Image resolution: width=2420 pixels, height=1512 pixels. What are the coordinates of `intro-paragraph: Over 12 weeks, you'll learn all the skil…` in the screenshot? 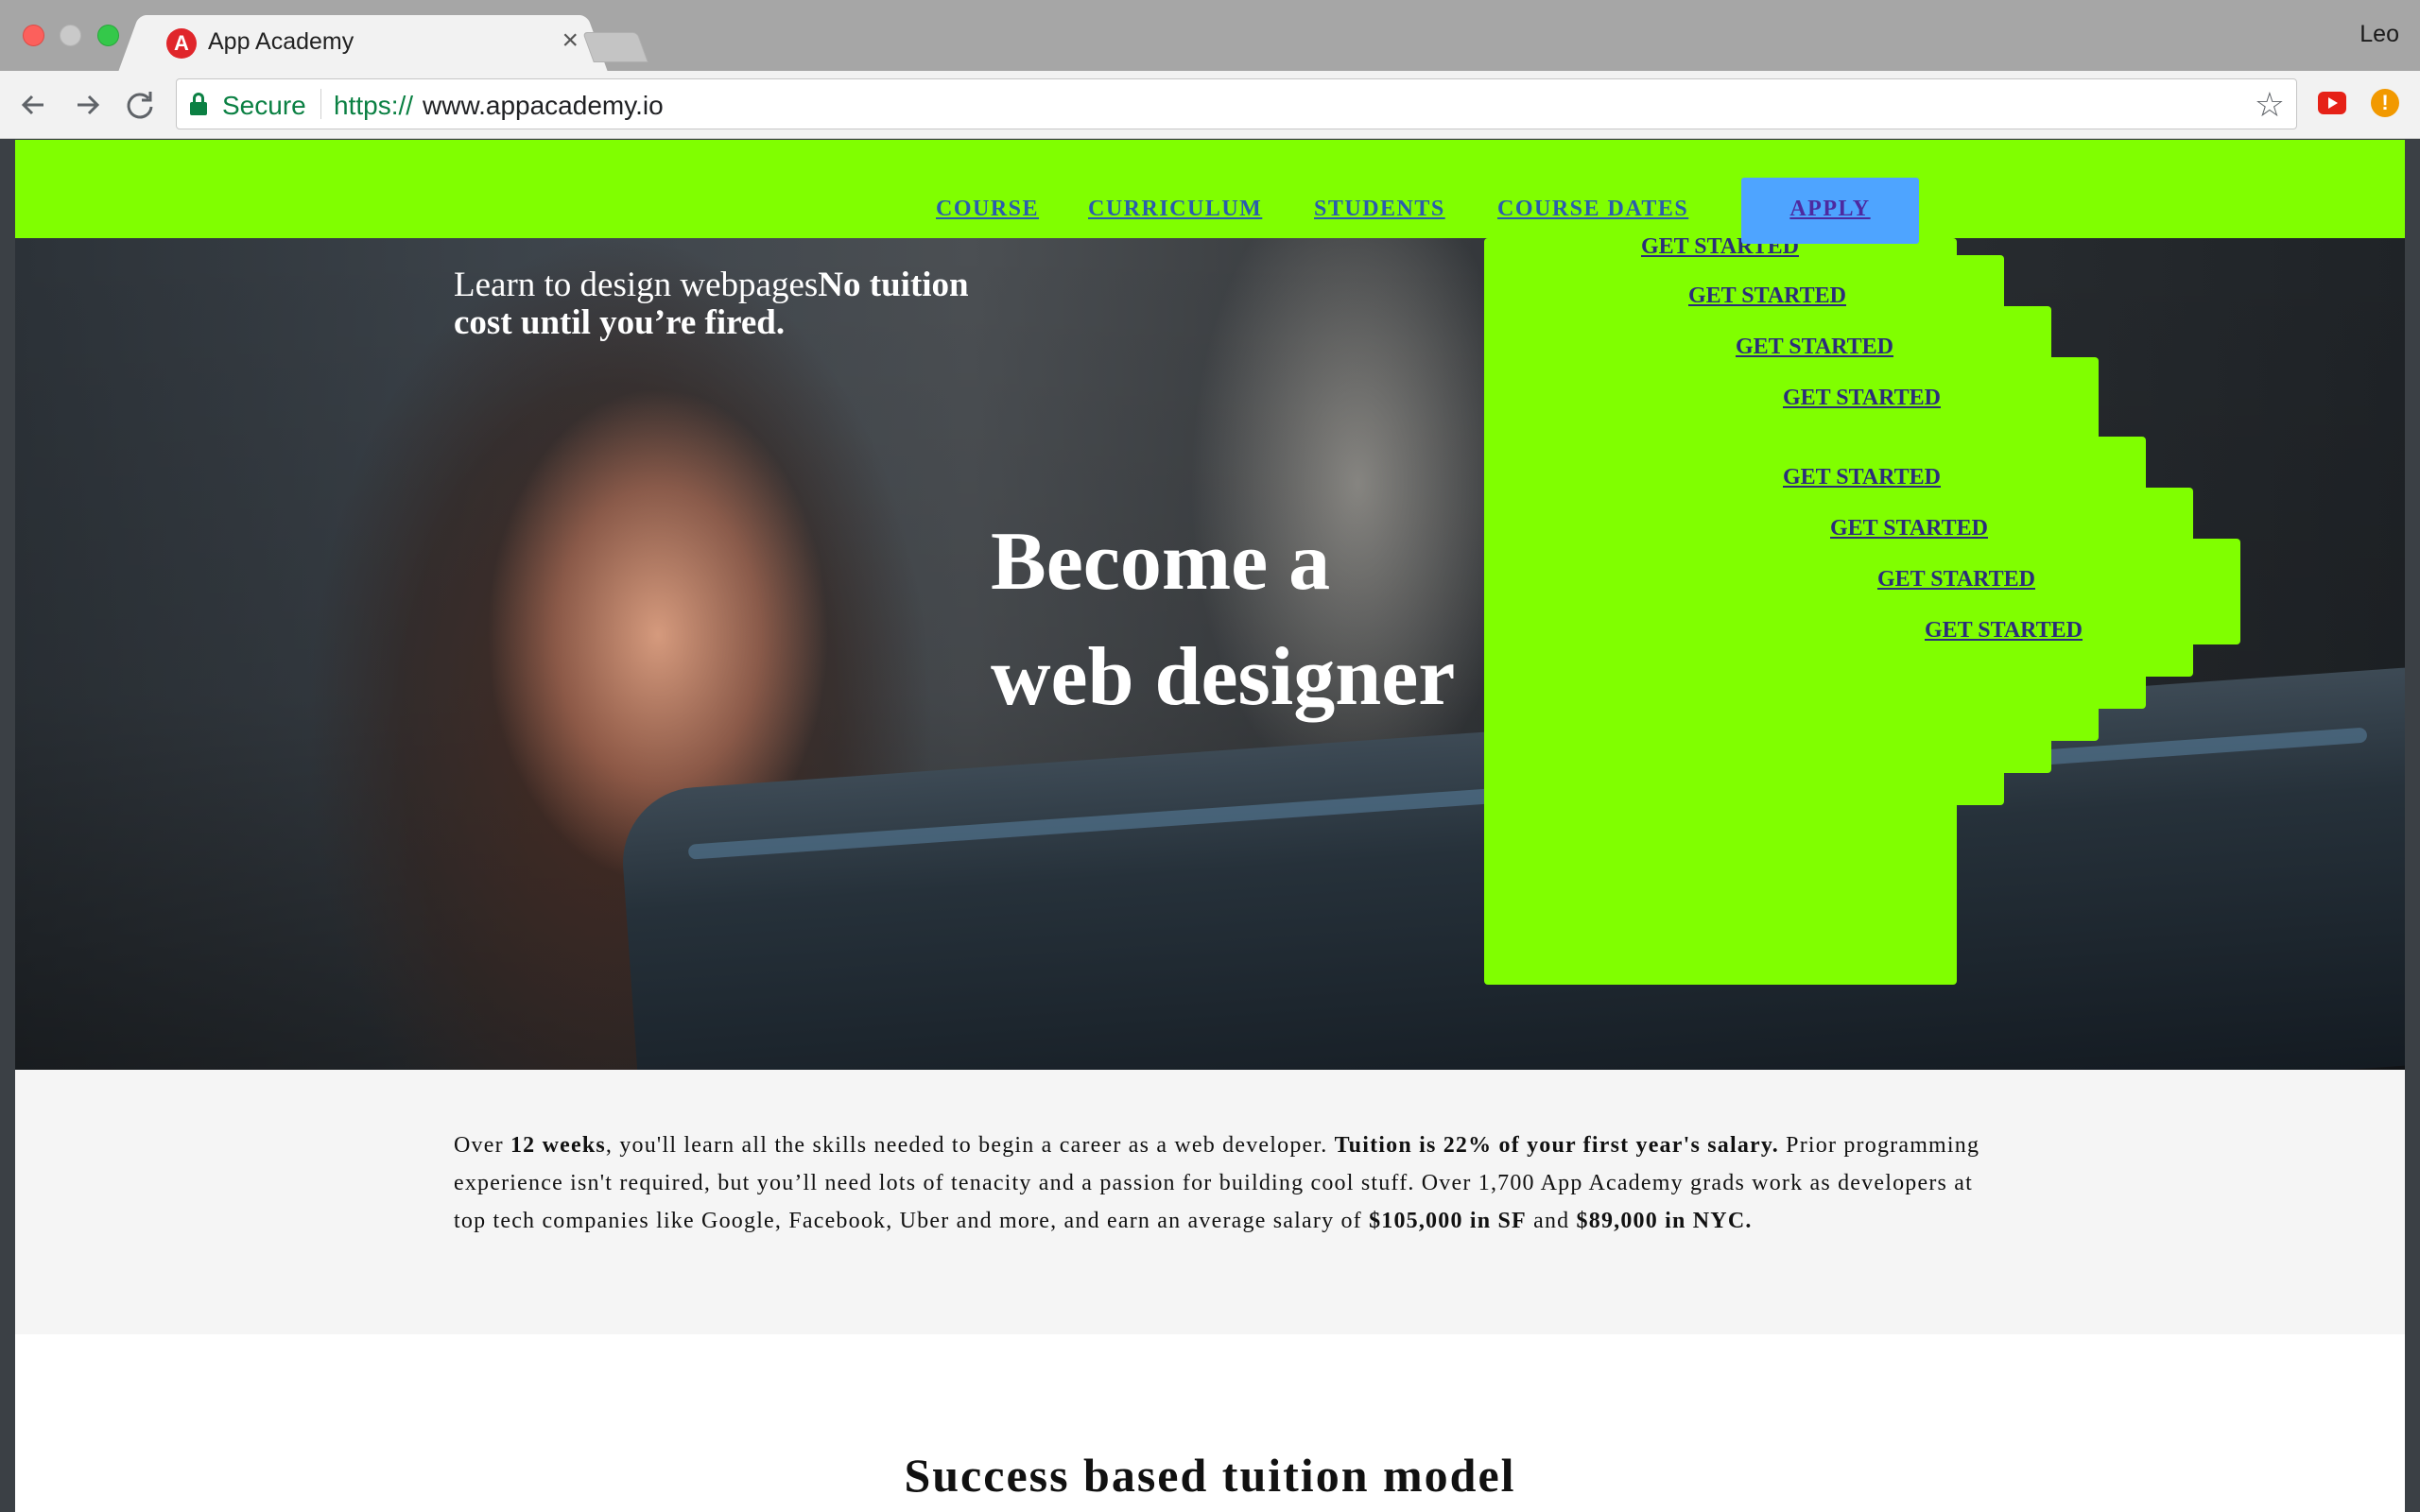 It's located at (1219, 1183).